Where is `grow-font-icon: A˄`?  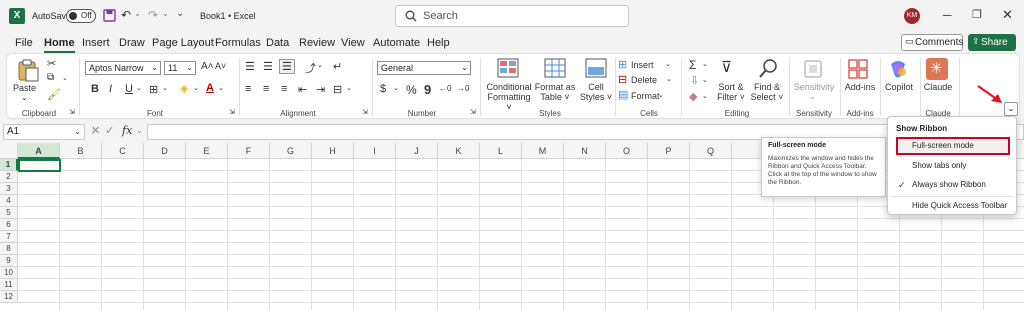 grow-font-icon: A˄ is located at coordinates (207, 66).